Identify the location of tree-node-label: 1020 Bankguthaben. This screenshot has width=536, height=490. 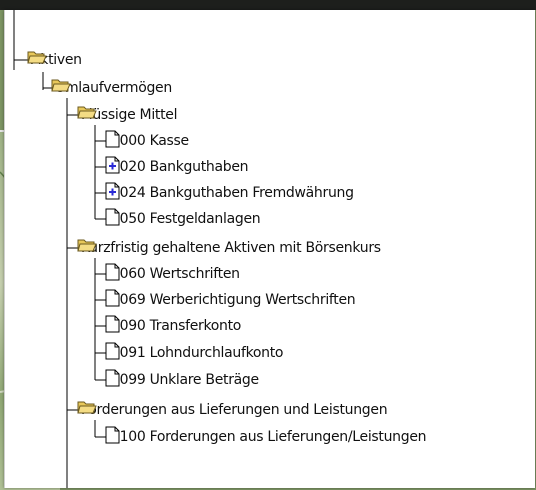
(180, 167).